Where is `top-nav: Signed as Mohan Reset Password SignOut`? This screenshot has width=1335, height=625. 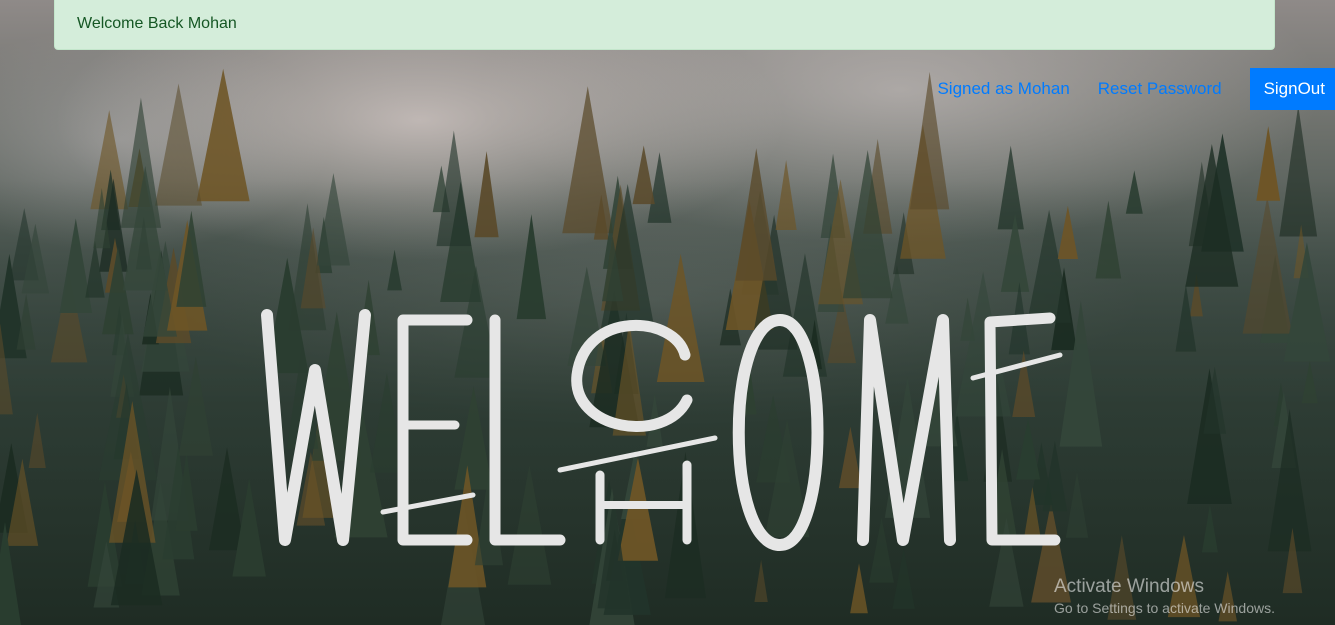
top-nav: Signed as Mohan Reset Password SignOut is located at coordinates (1136, 89).